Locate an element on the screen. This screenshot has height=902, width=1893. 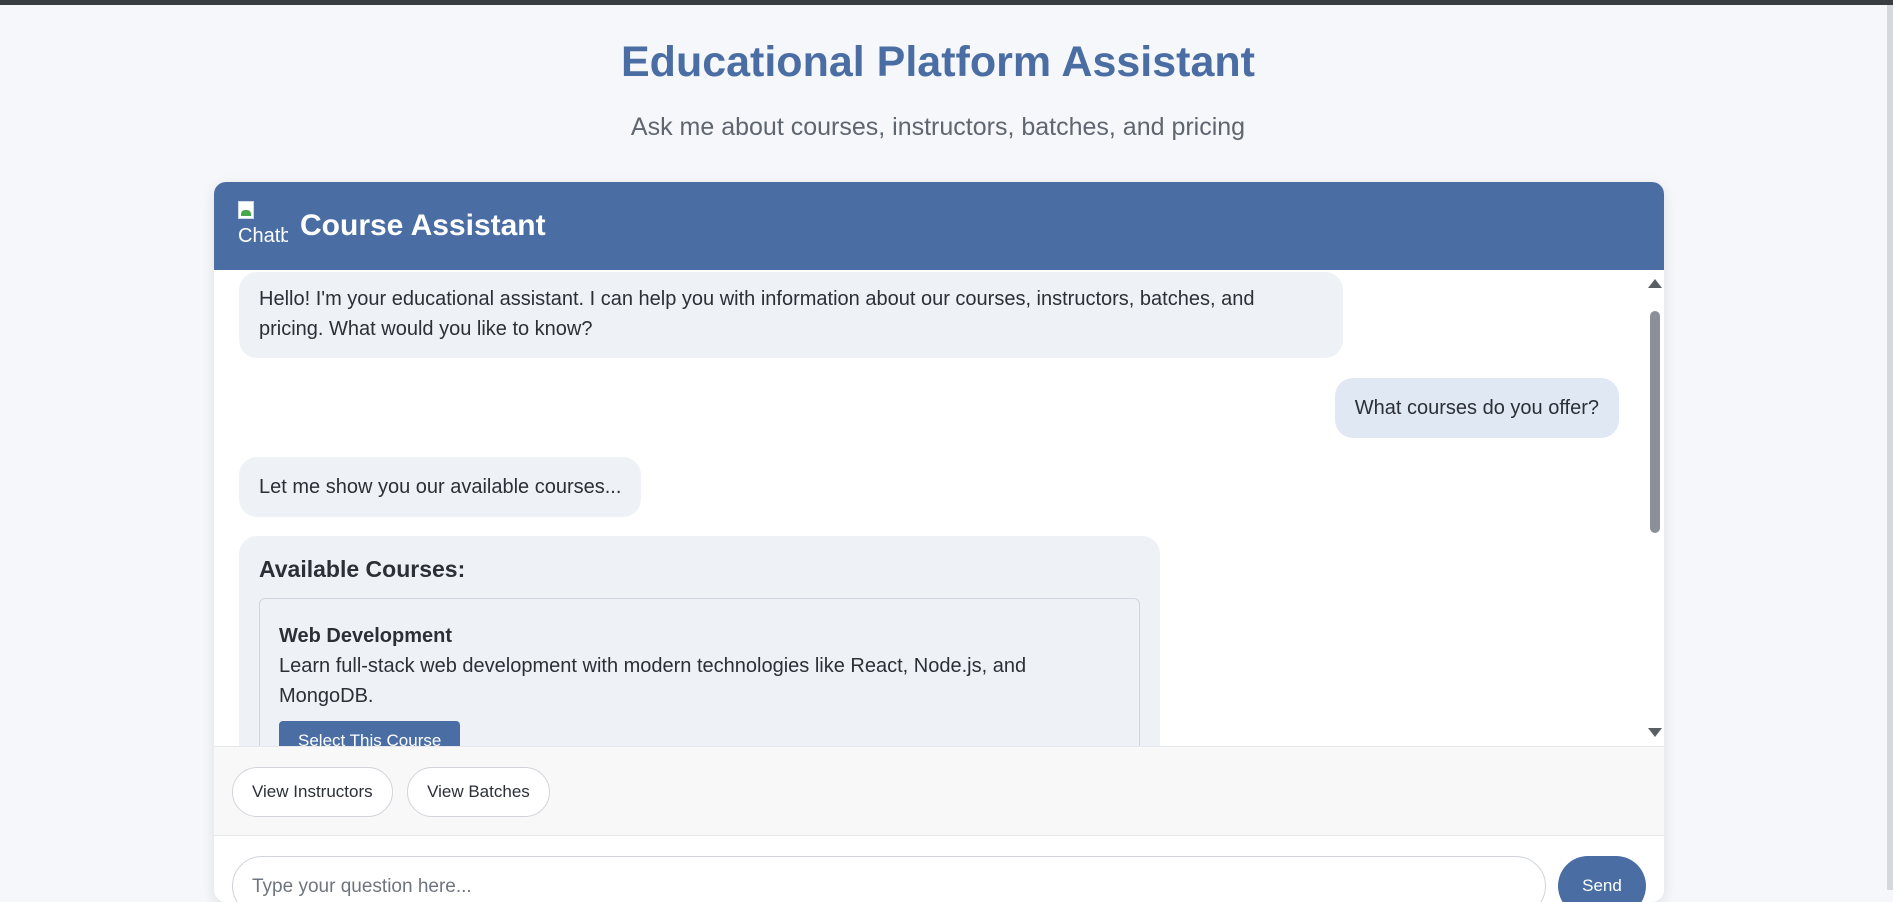
view-instructors-button: View Instructors is located at coordinates (312, 792).